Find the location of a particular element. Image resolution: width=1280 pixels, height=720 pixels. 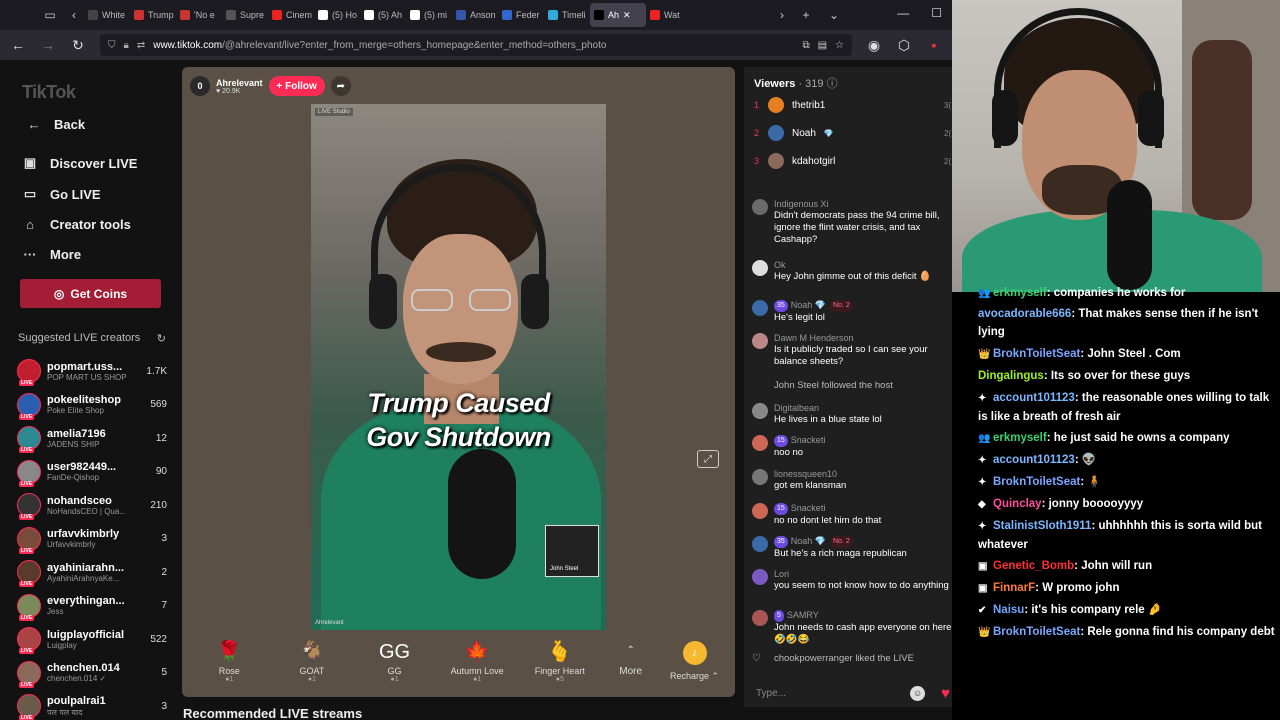

suggested-creator: LIVE chenchen.014 chenchen.014 ✓ 5 is located at coordinates (92, 673).